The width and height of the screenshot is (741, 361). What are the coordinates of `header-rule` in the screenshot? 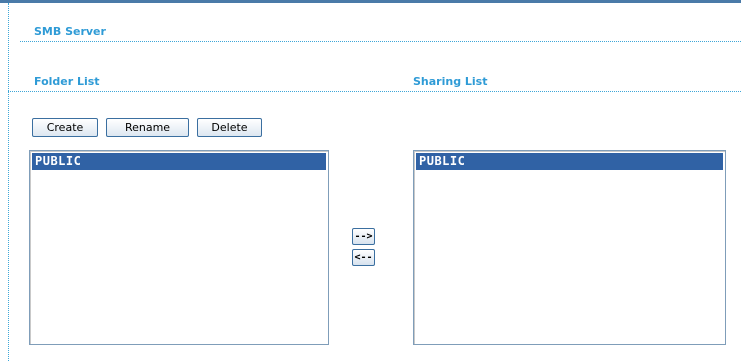 It's located at (370, 1).